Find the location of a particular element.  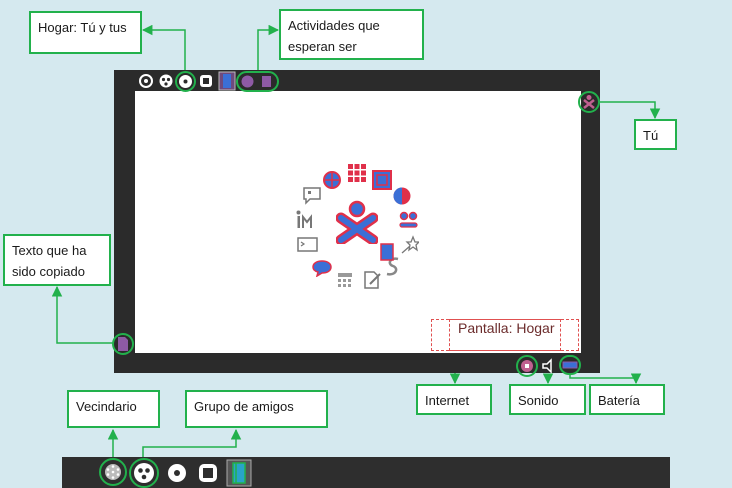

star-icon is located at coordinates (409, 245).